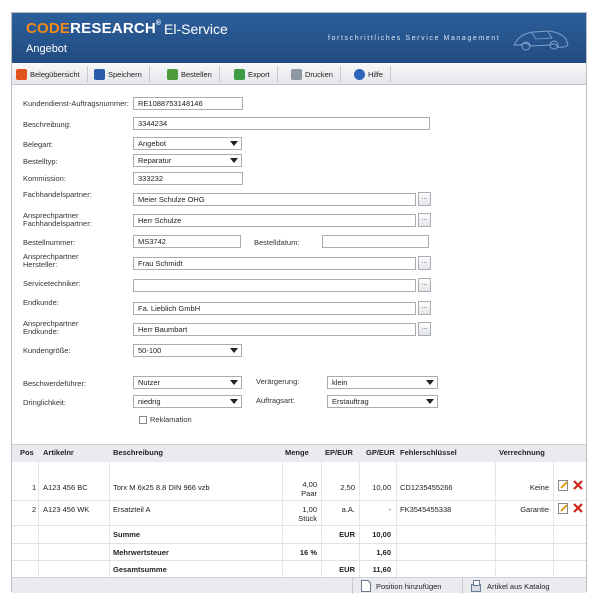 Image resolution: width=597 pixels, height=594 pixels. Describe the element at coordinates (188, 178) in the screenshot. I see `kommission-field: 333232` at that location.